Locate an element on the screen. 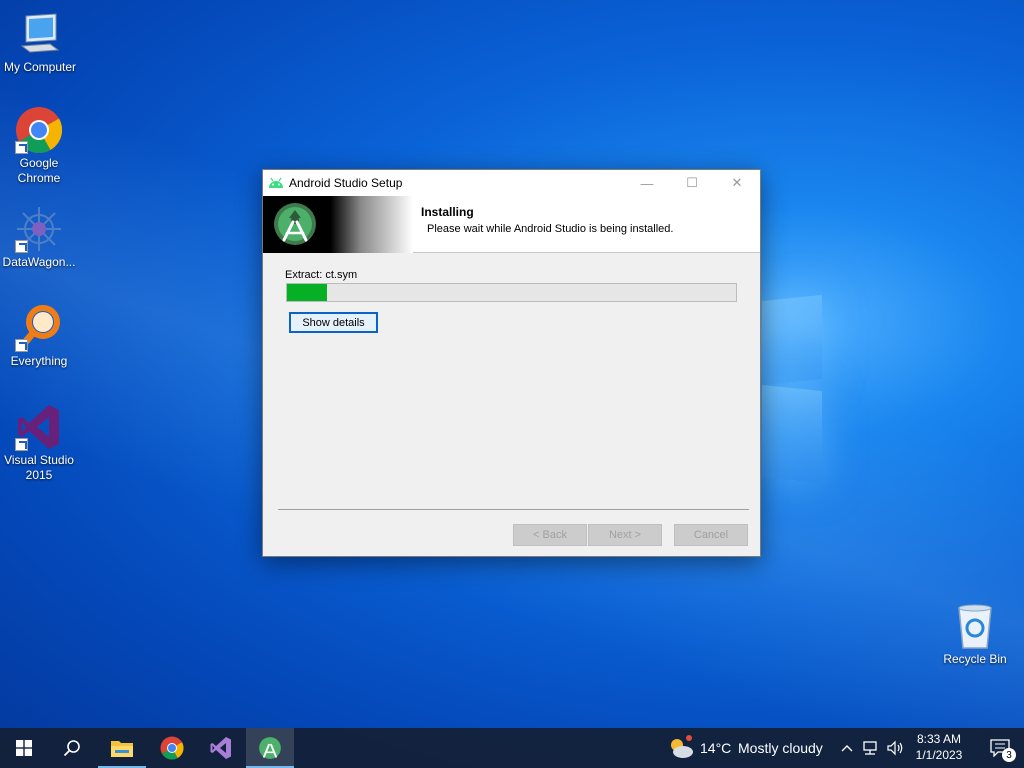  speaker-icon is located at coordinates (895, 748).